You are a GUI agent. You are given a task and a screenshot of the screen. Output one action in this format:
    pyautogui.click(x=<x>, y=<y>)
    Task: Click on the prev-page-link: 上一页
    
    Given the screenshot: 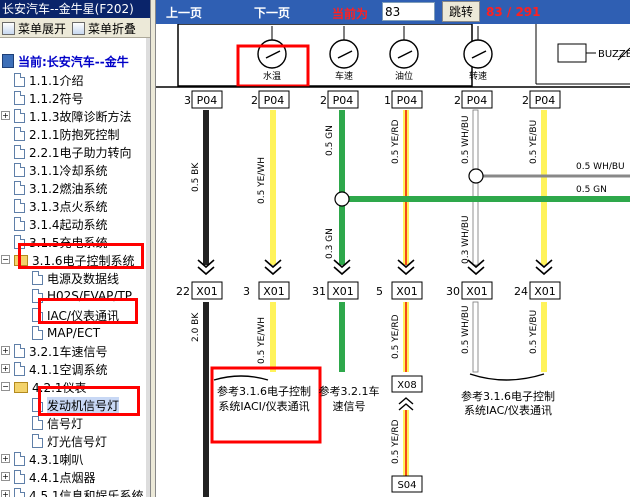 What is the action you would take?
    pyautogui.click(x=184, y=12)
    